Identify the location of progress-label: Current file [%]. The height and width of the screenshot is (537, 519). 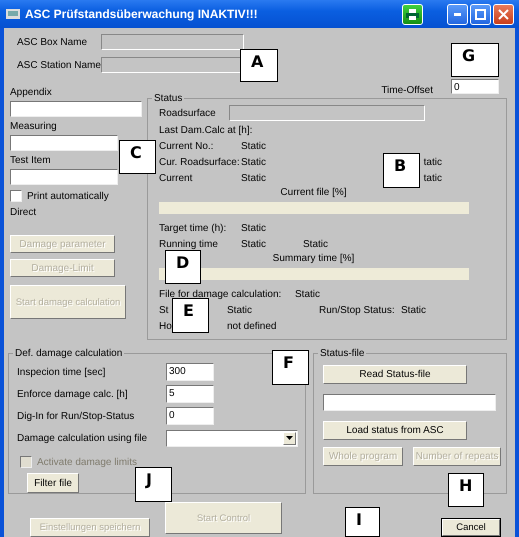
(313, 193).